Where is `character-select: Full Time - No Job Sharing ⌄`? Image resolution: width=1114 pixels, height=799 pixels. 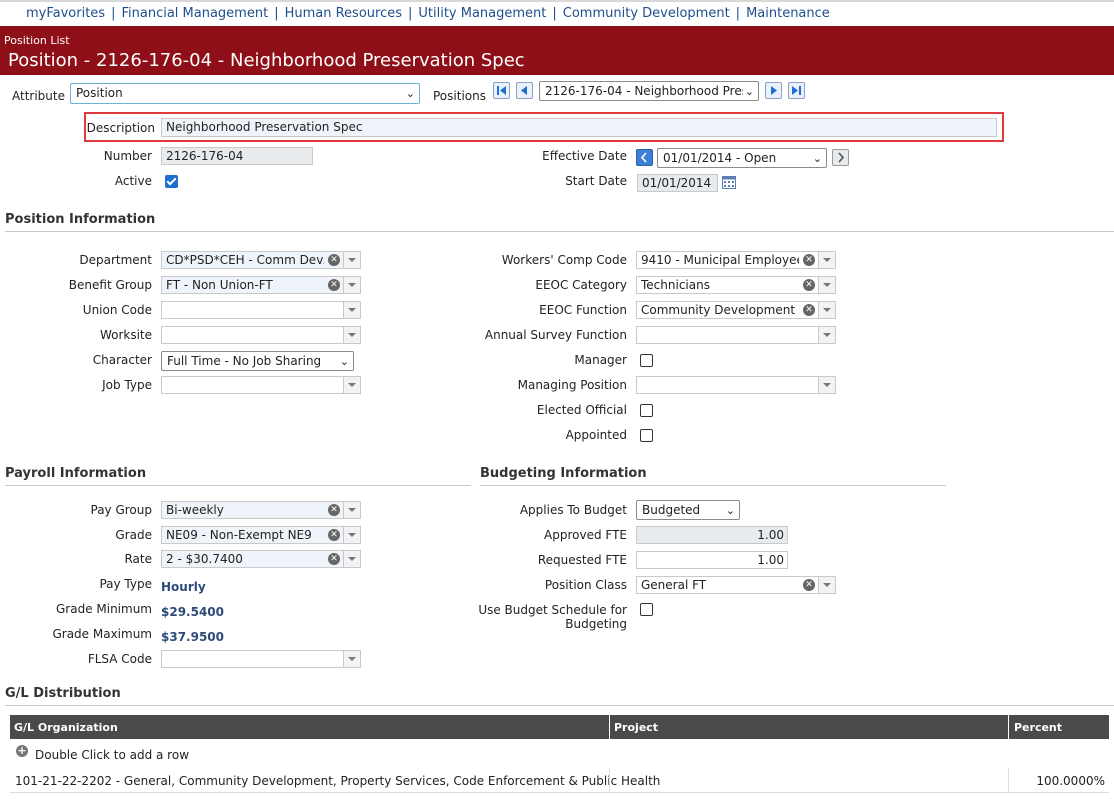 character-select: Full Time - No Job Sharing ⌄ is located at coordinates (257, 361).